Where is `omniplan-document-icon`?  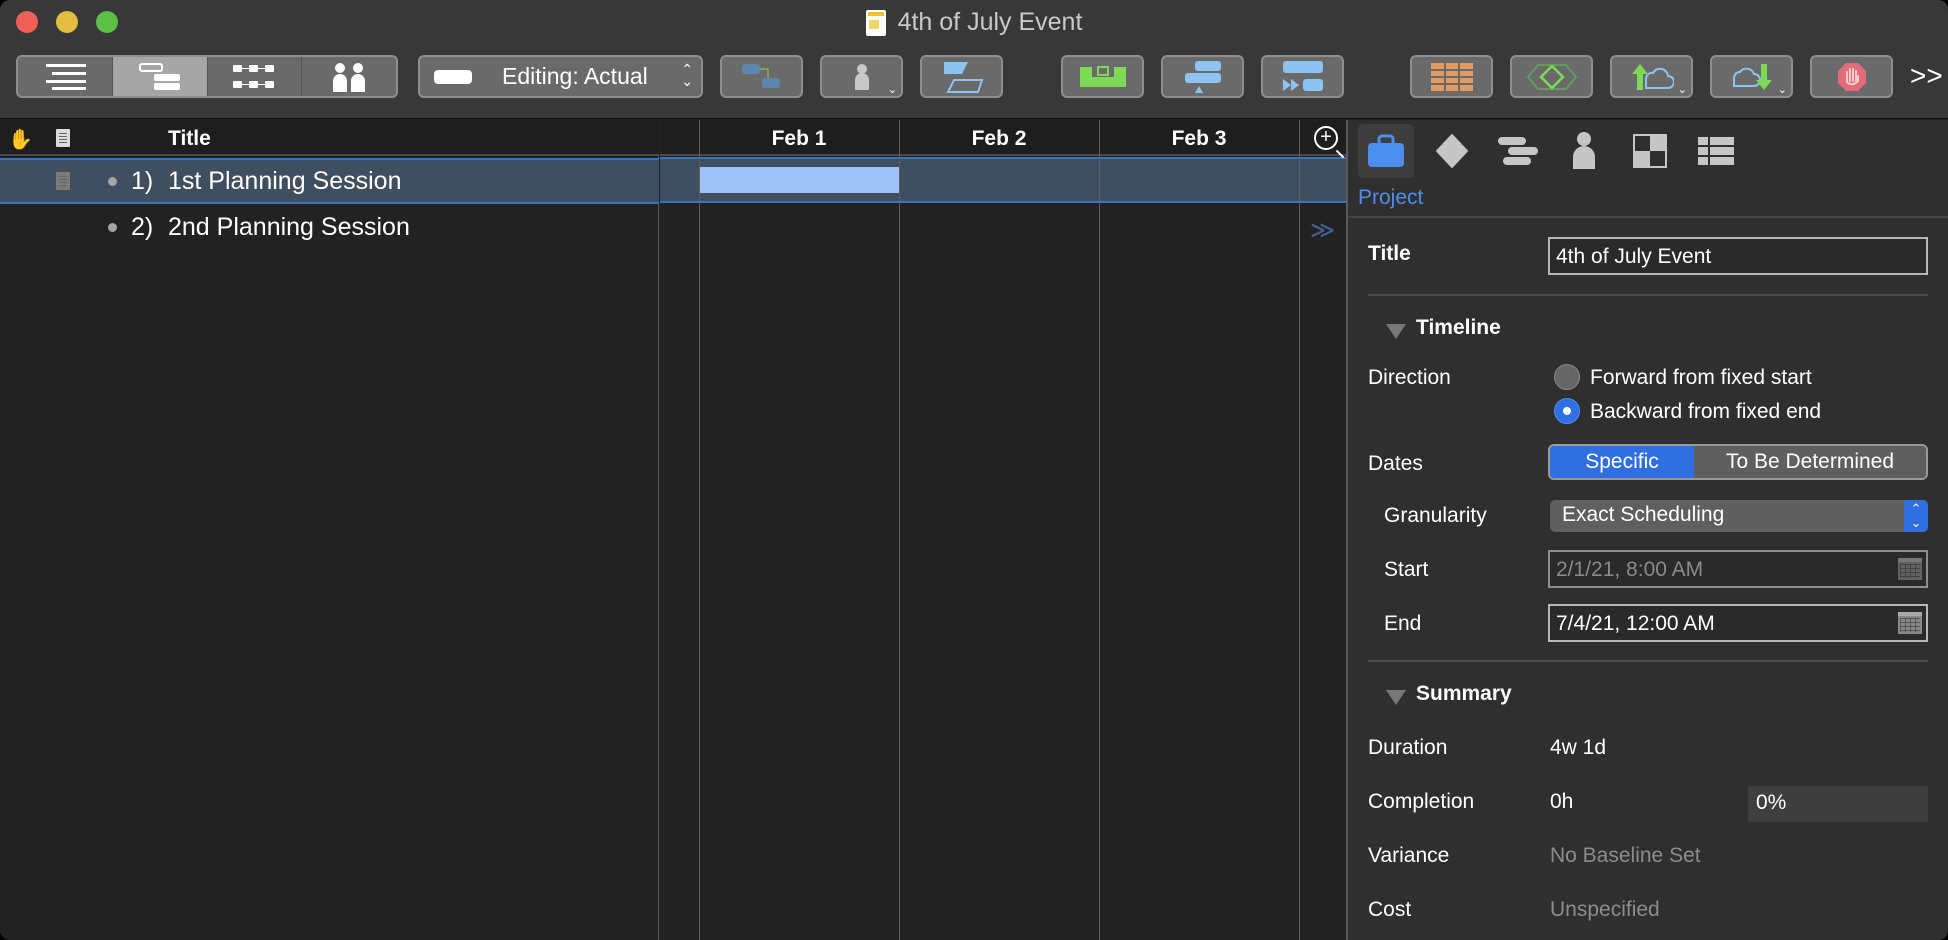 omniplan-document-icon is located at coordinates (875, 22).